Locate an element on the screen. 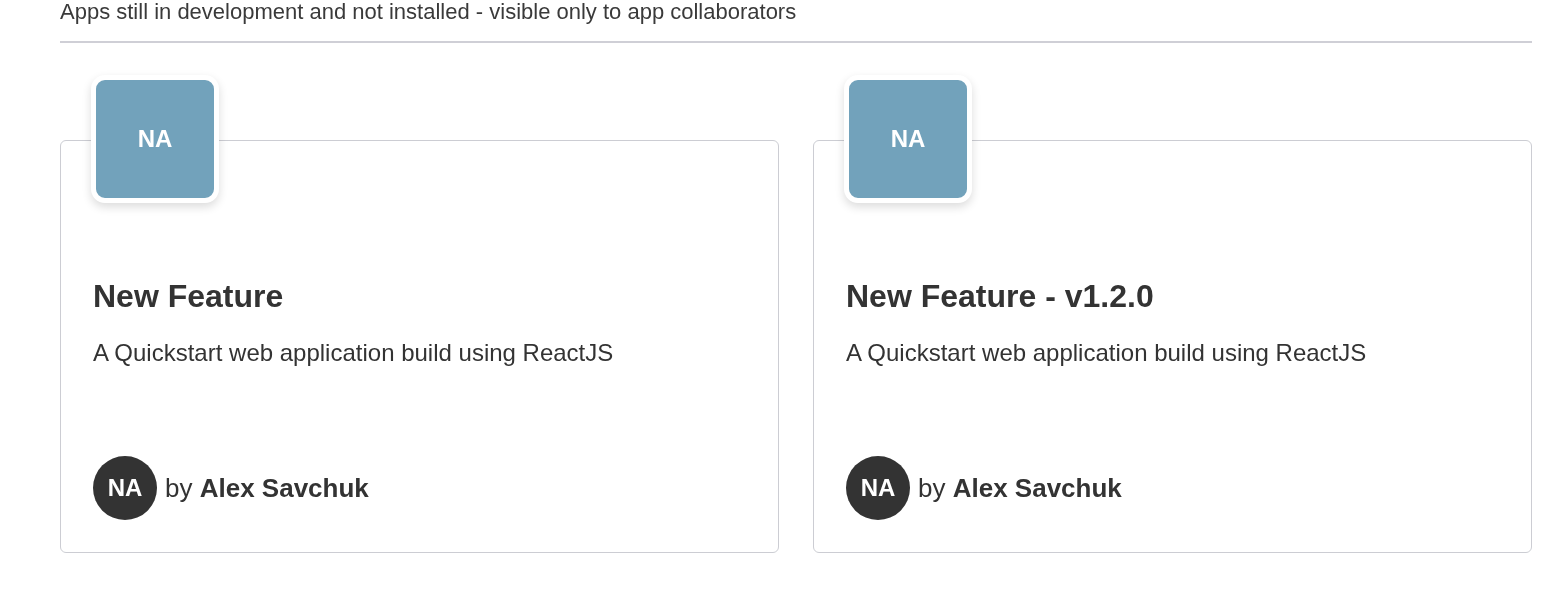 The height and width of the screenshot is (612, 1550). app-title: New Feature is located at coordinates (189, 296).